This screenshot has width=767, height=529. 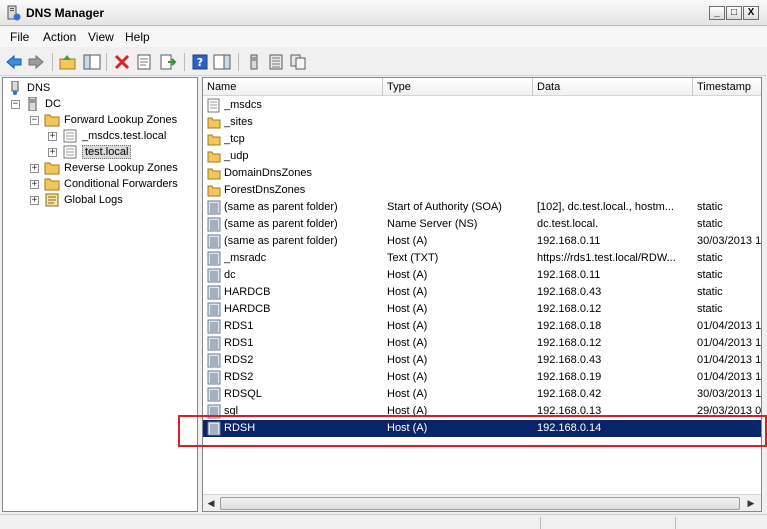 I want to click on delete-icon, so click(x=122, y=62).